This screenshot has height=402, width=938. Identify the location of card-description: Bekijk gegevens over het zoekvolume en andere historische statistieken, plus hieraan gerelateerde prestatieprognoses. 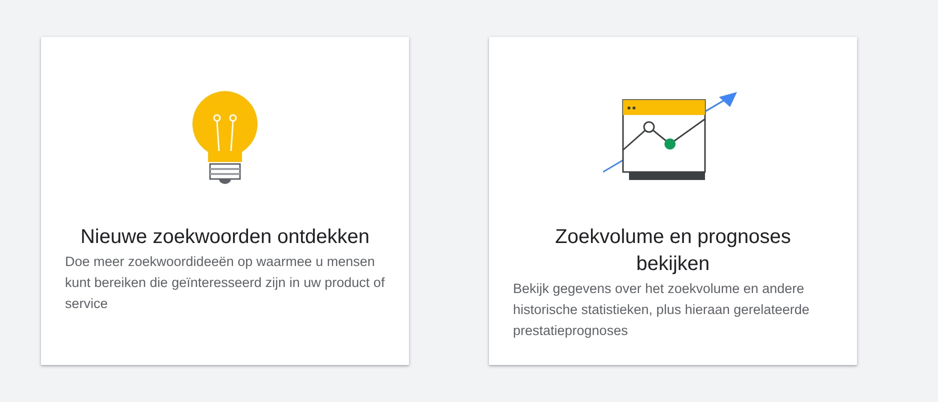
(661, 310).